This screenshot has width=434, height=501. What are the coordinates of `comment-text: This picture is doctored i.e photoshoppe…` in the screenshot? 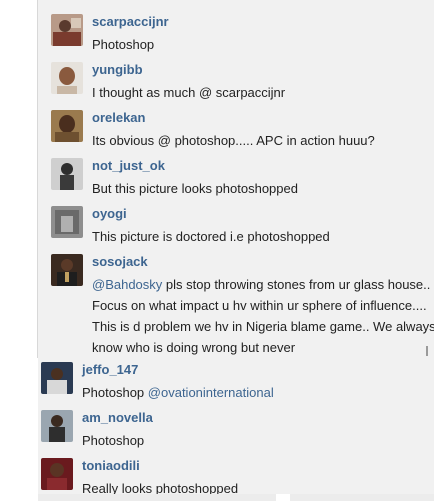 It's located at (211, 236).